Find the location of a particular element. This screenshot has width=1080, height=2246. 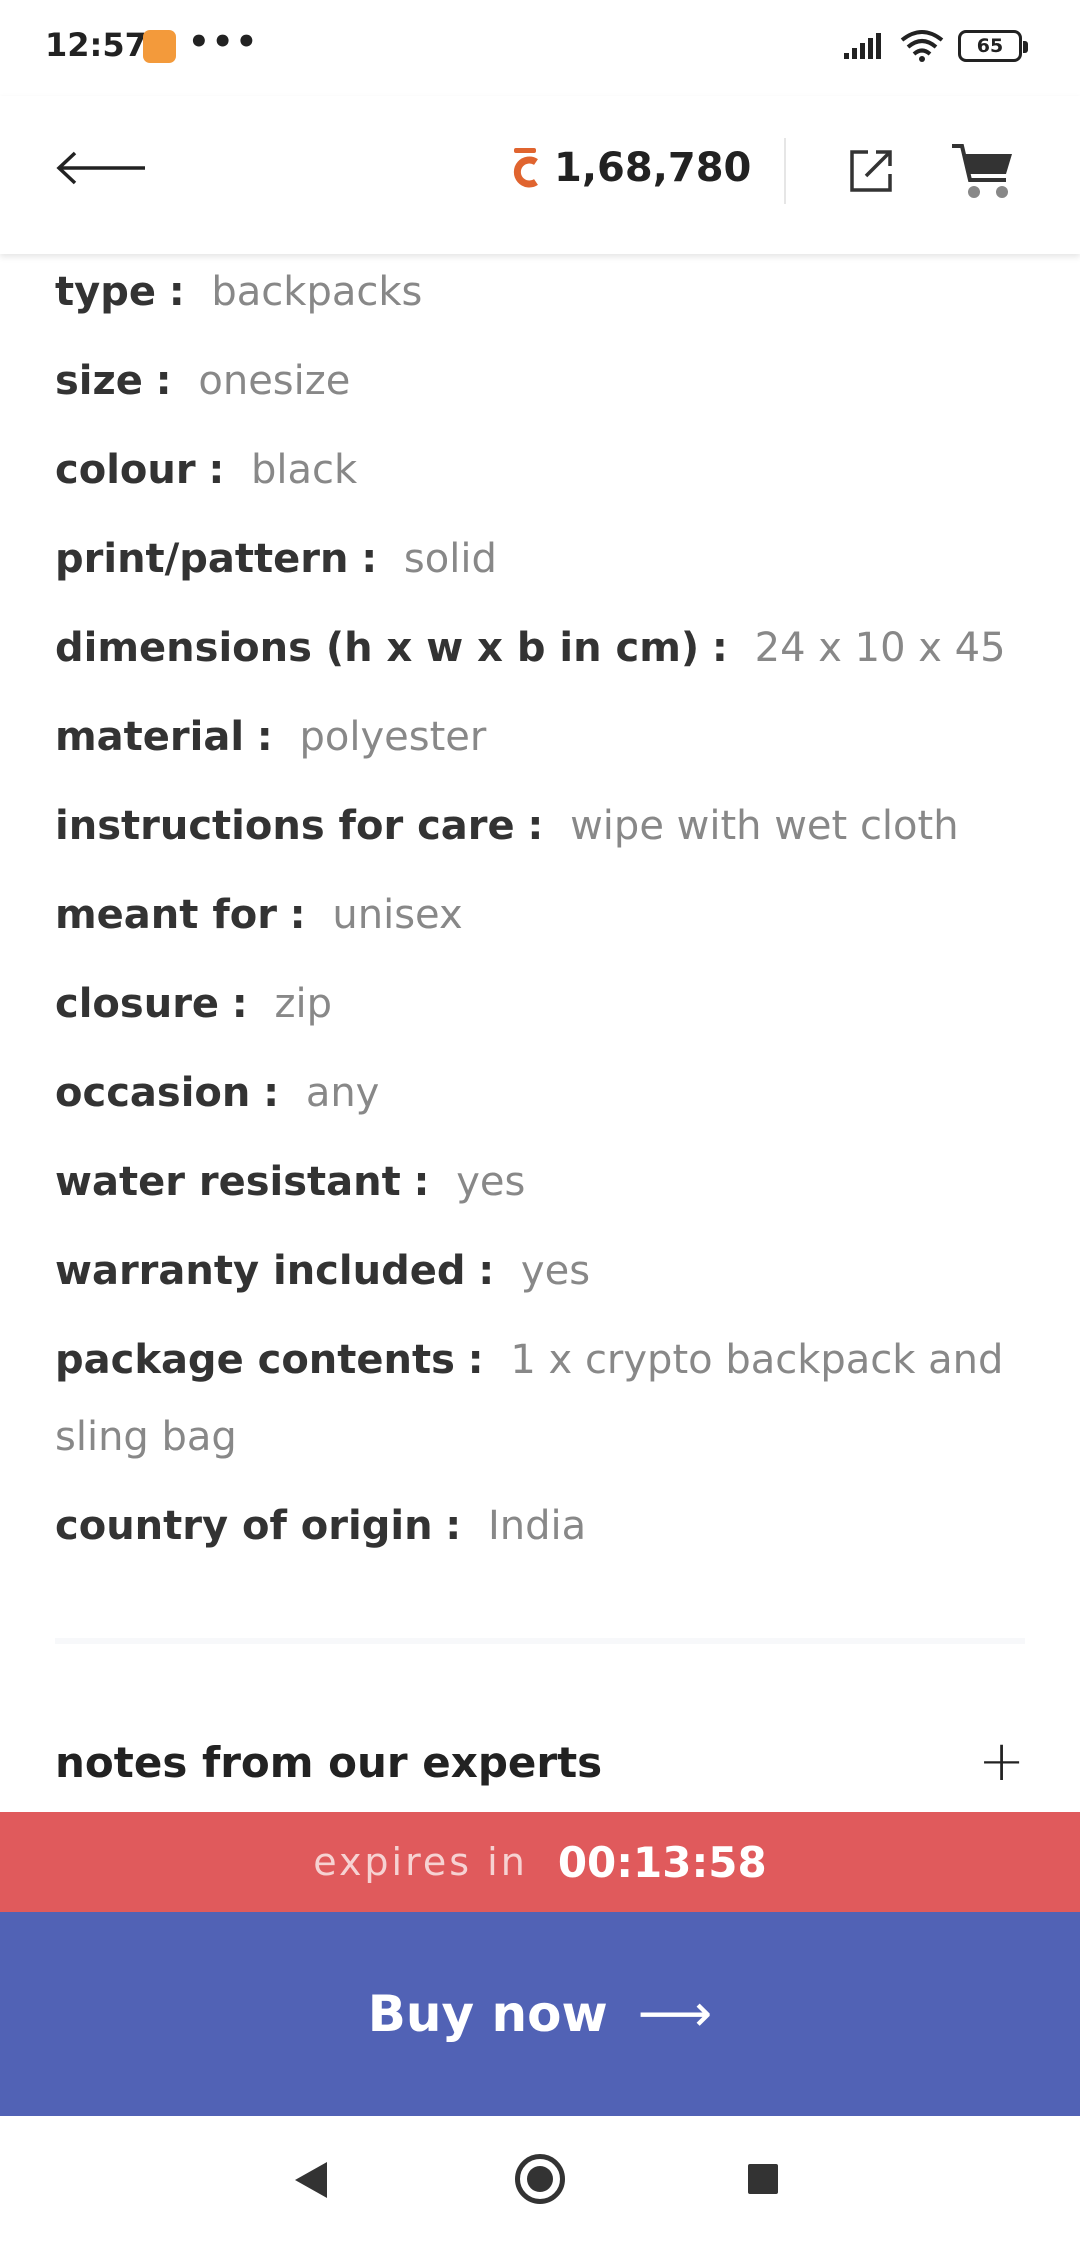

expiry-label: expires in is located at coordinates (420, 1862).